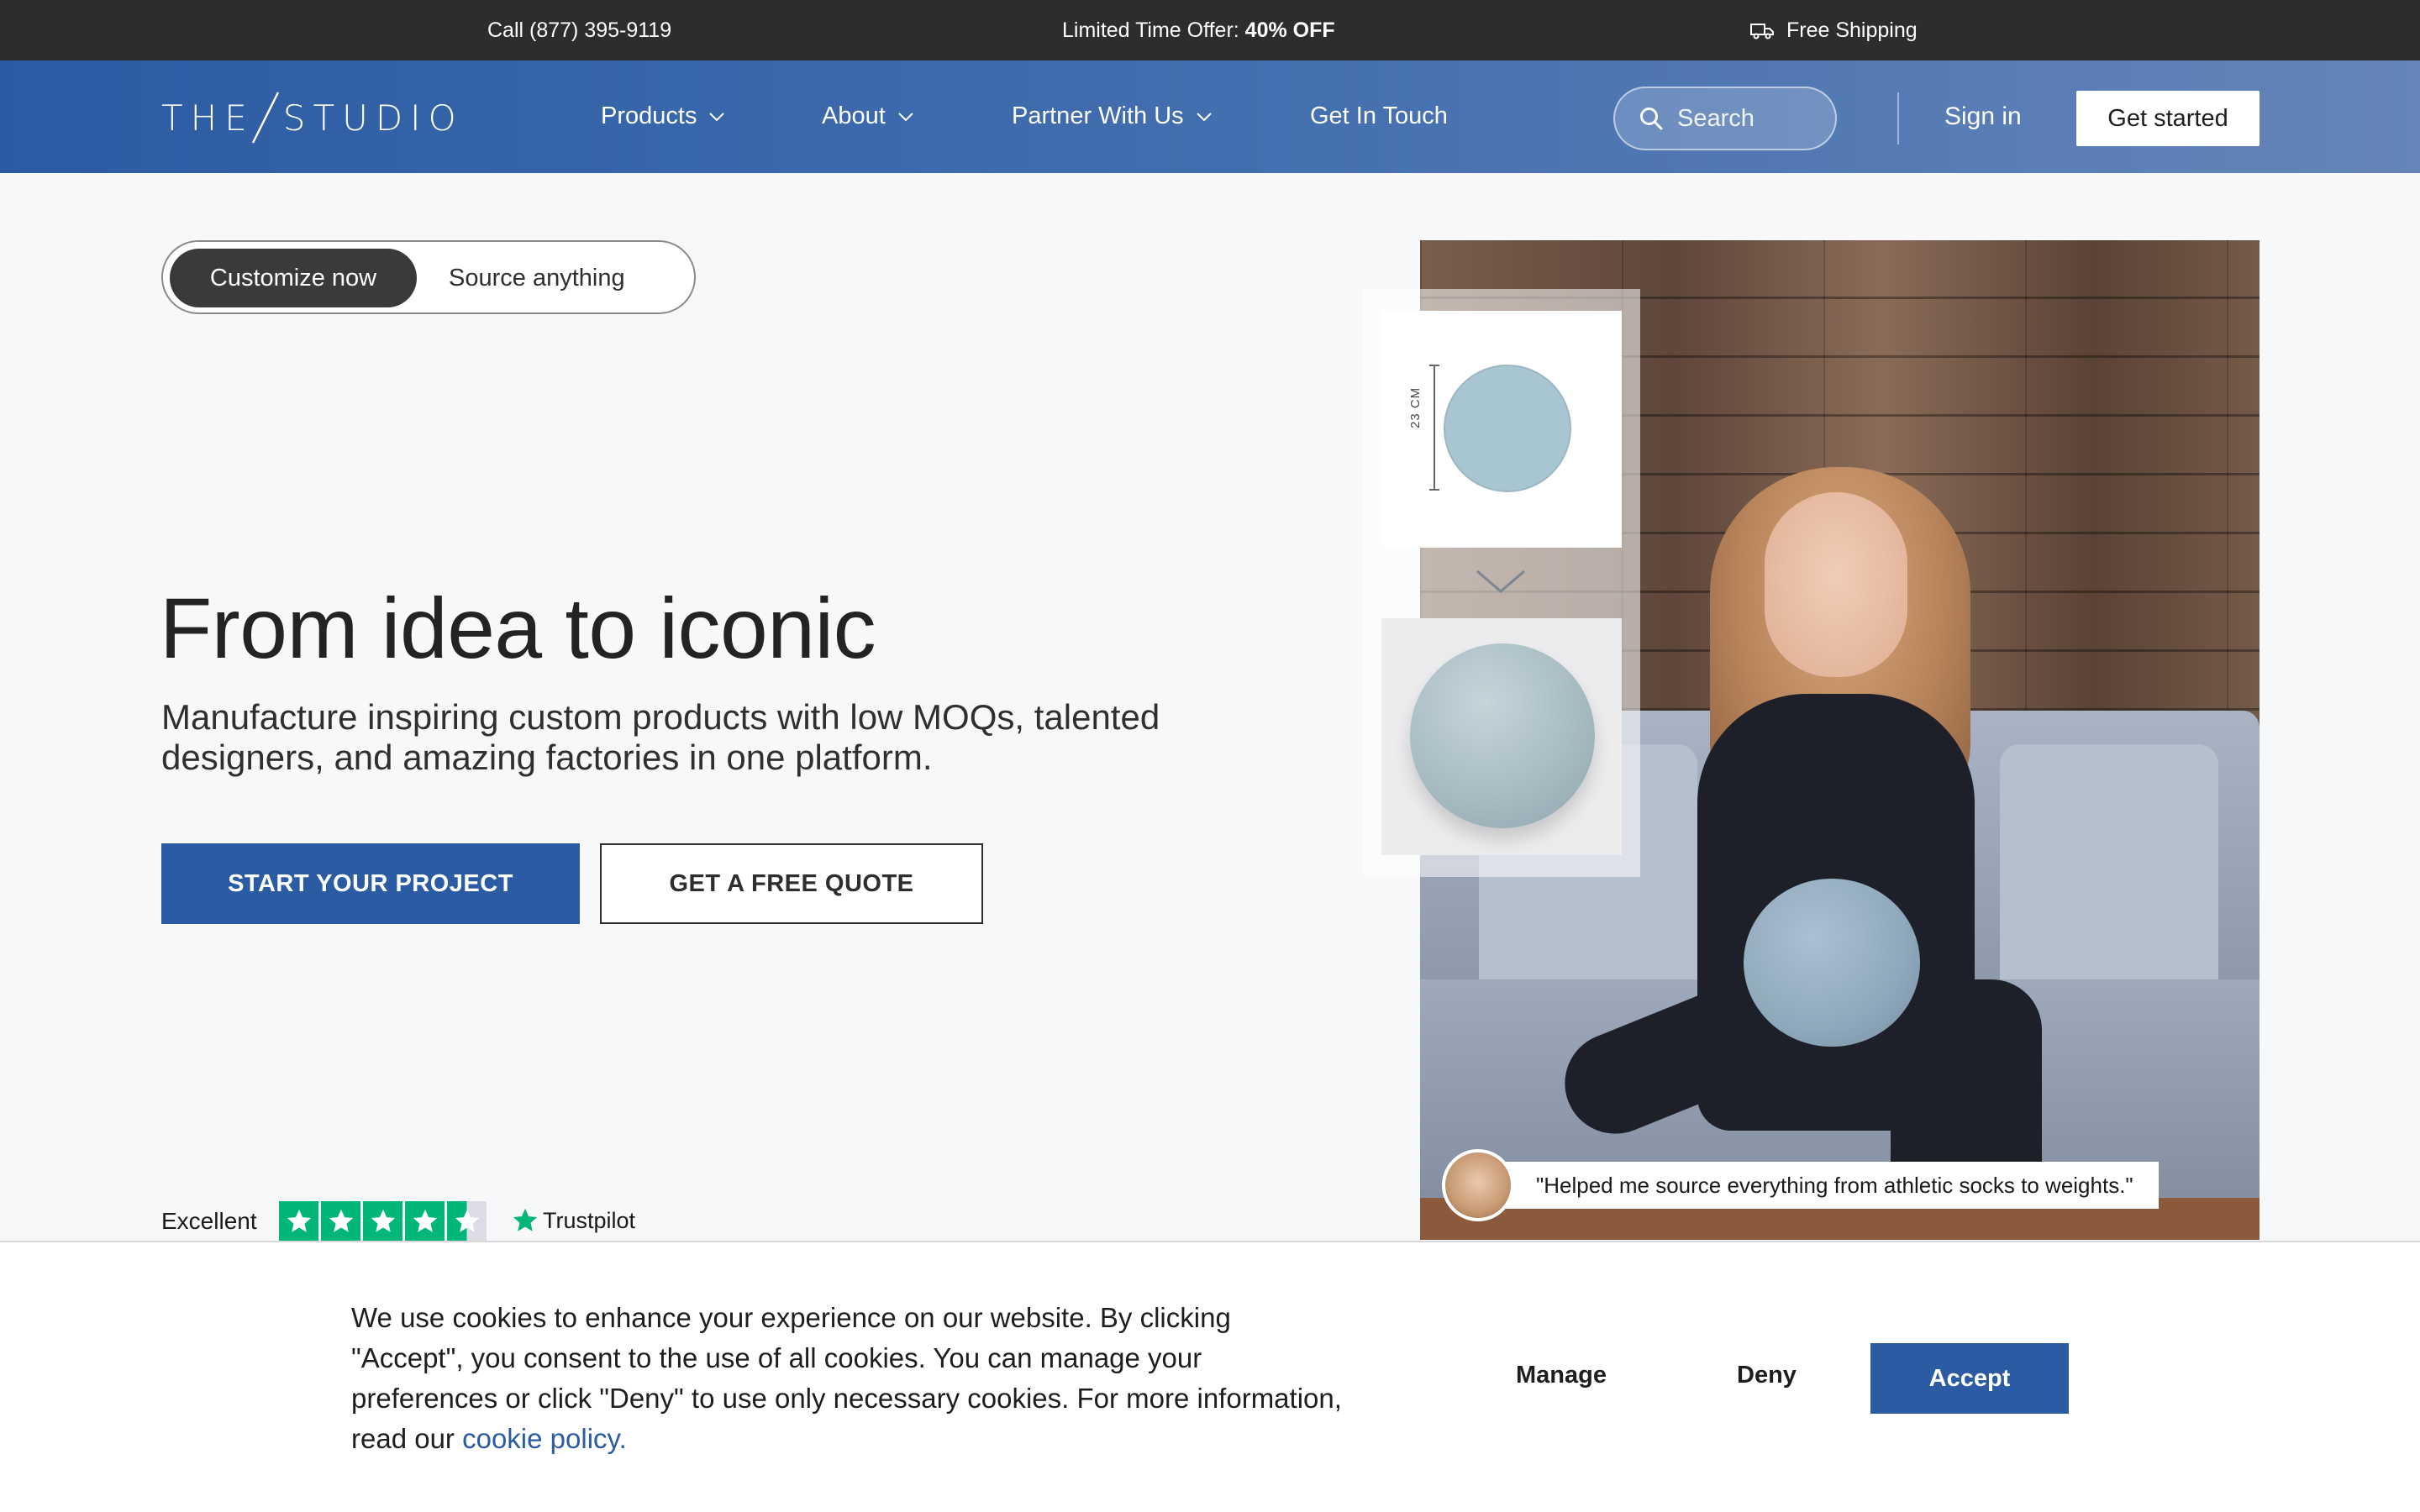 This screenshot has width=2420, height=1512. Describe the element at coordinates (293, 278) in the screenshot. I see `toggle-customize-now: Customize now` at that location.